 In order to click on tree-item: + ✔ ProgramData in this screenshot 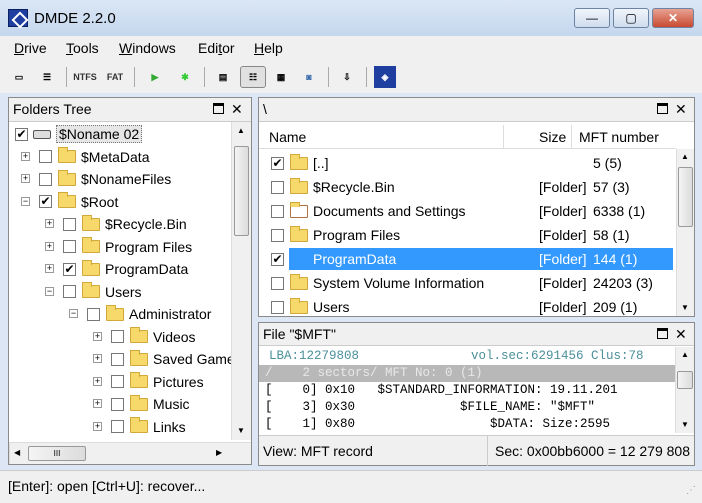, I will do `click(120, 269)`.